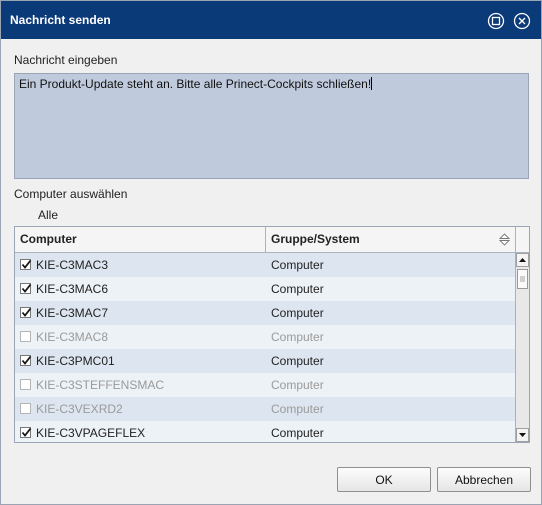  I want to click on column-header-computer: Computer, so click(48, 239).